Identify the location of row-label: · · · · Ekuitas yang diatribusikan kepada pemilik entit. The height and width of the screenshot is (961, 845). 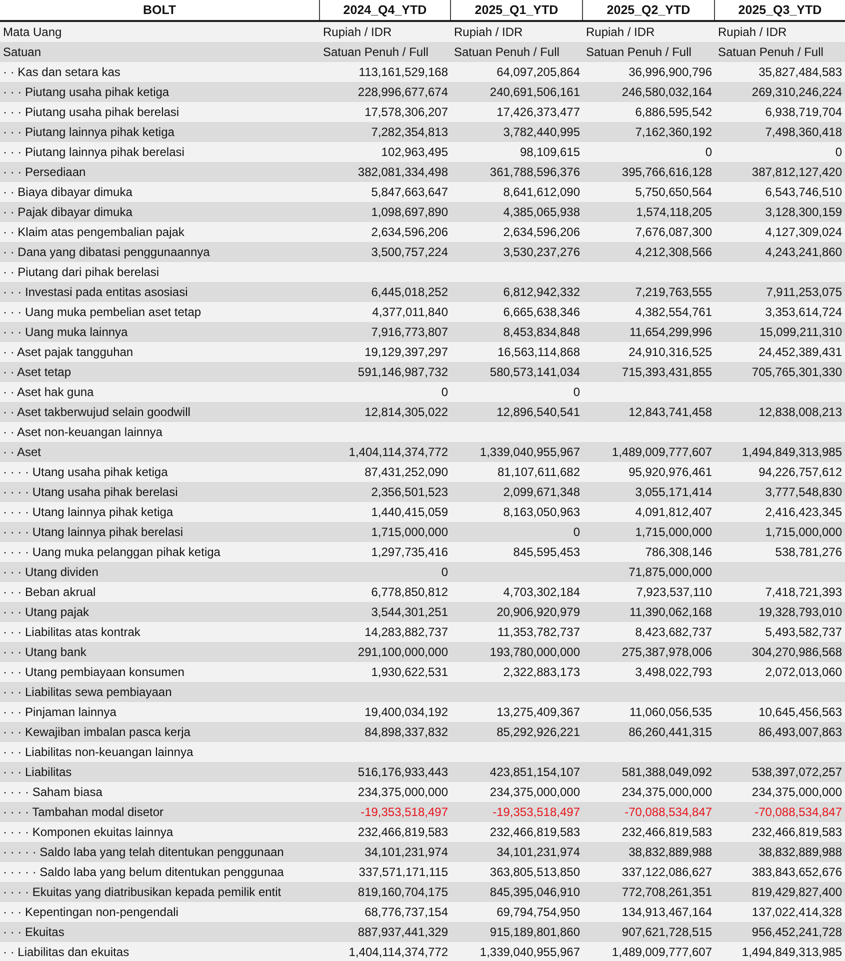
(142, 892).